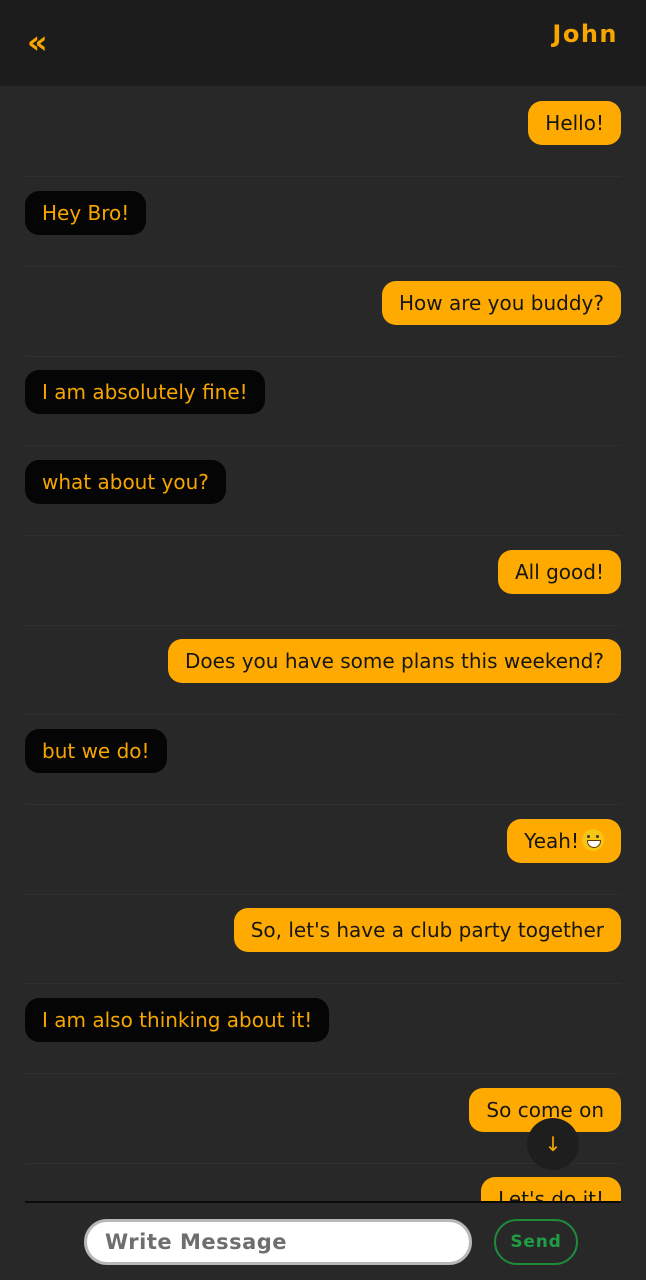 This screenshot has height=1280, width=646. I want to click on scroll-down-arrow-icon: ↓, so click(553, 1144).